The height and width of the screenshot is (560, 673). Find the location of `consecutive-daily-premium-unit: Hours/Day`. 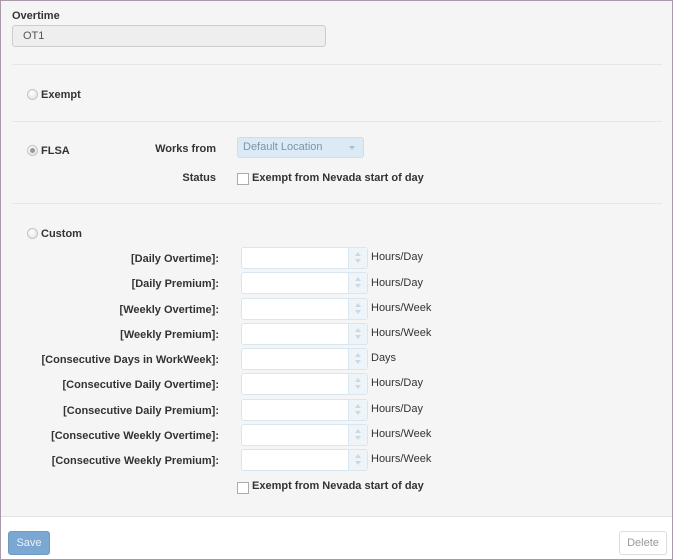

consecutive-daily-premium-unit: Hours/Day is located at coordinates (397, 409).